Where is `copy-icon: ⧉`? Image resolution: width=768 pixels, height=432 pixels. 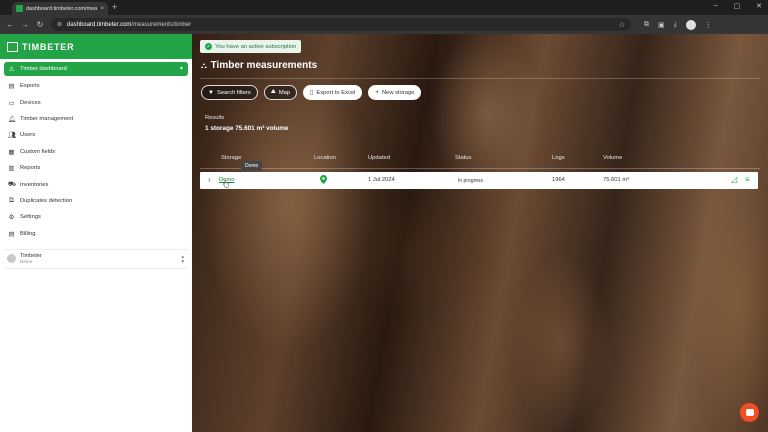 copy-icon: ⧉ is located at coordinates (11, 200).